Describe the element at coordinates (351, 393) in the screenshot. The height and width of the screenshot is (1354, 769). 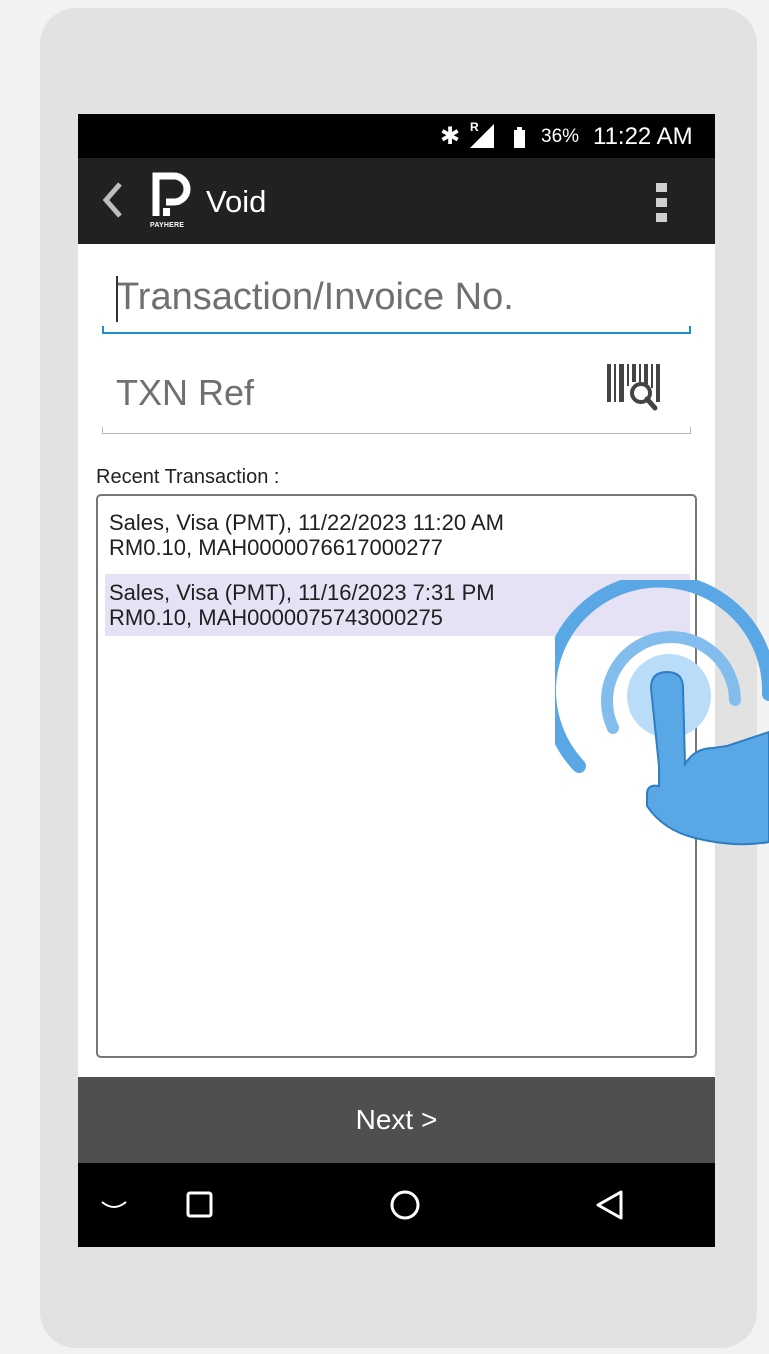
I see `txn-ref-input` at that location.